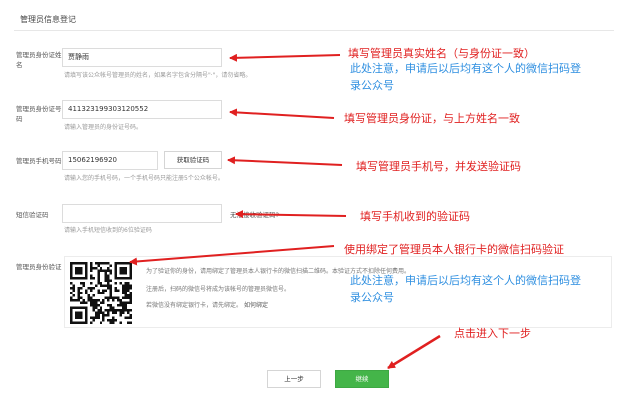  Describe the element at coordinates (39, 114) in the screenshot. I see `id-number-label: 管理员身份证号码` at that location.